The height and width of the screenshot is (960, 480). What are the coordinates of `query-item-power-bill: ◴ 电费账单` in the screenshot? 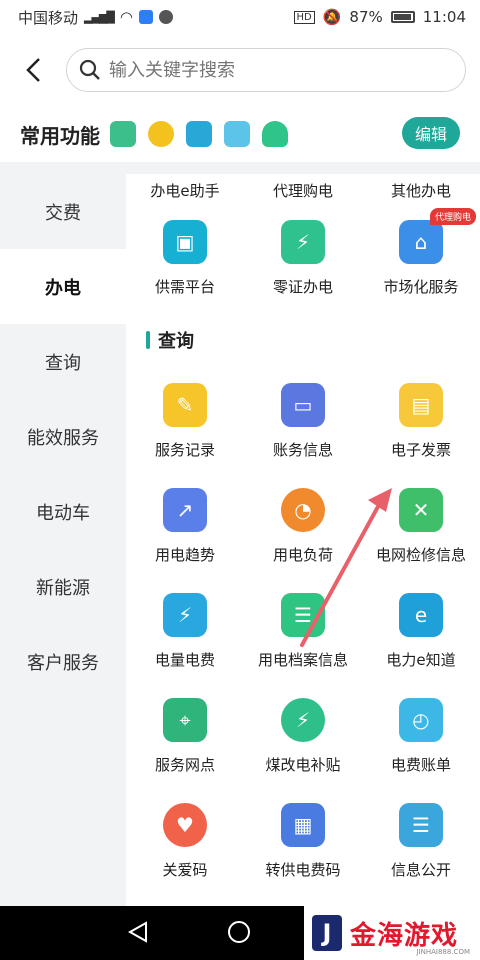 It's located at (421, 736).